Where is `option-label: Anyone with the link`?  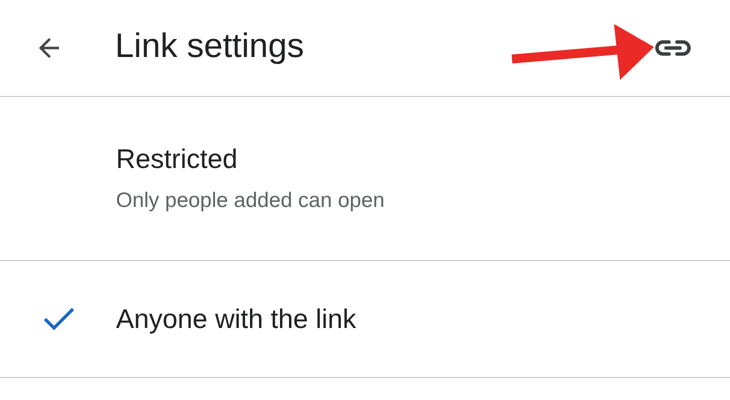 option-label: Anyone with the link is located at coordinates (236, 319).